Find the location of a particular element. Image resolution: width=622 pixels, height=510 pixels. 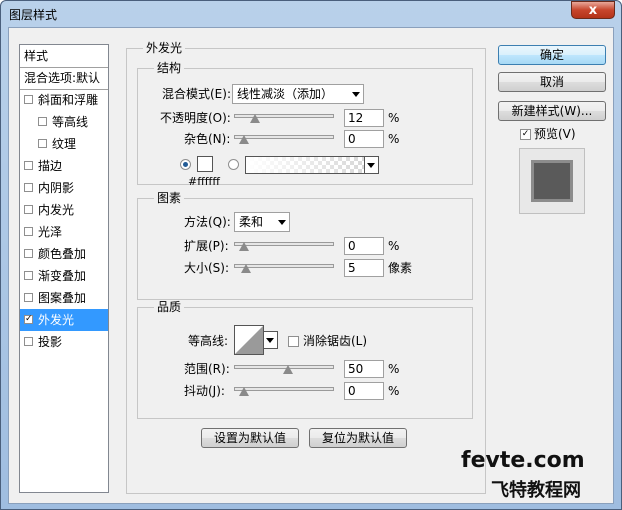

cancel-button: 取消 is located at coordinates (552, 82).